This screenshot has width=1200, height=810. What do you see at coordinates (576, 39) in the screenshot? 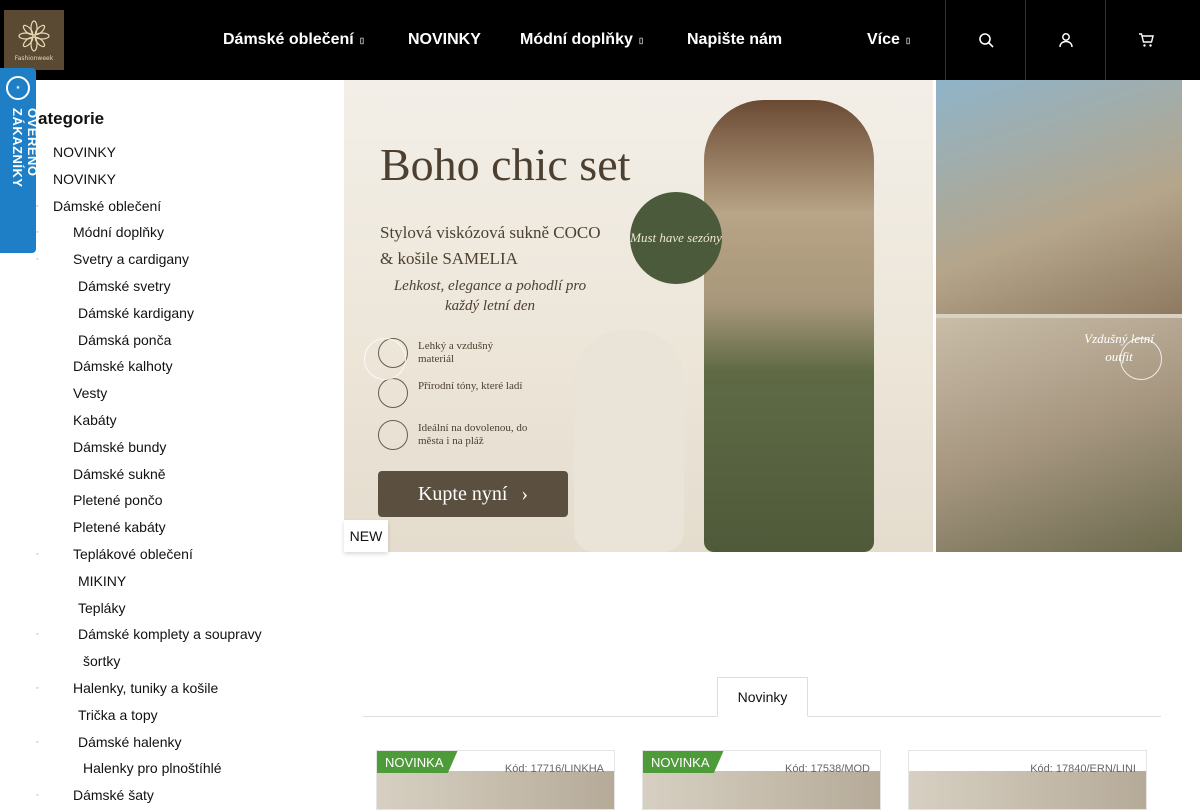
I see `nav-label: Módní doplňky` at bounding box center [576, 39].